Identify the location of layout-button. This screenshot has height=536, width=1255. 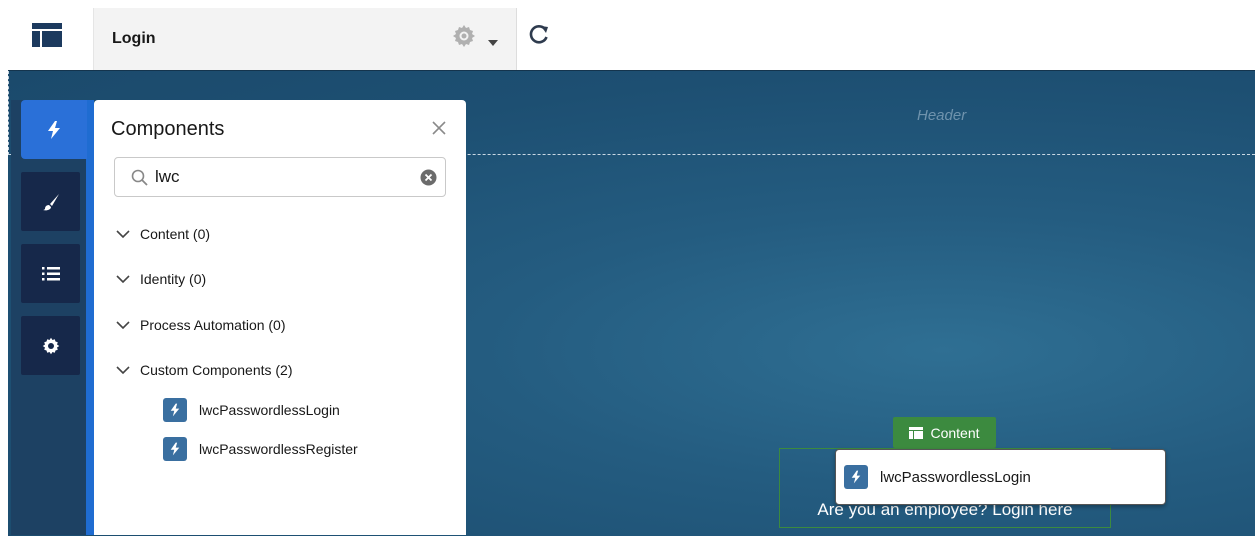
(46, 35).